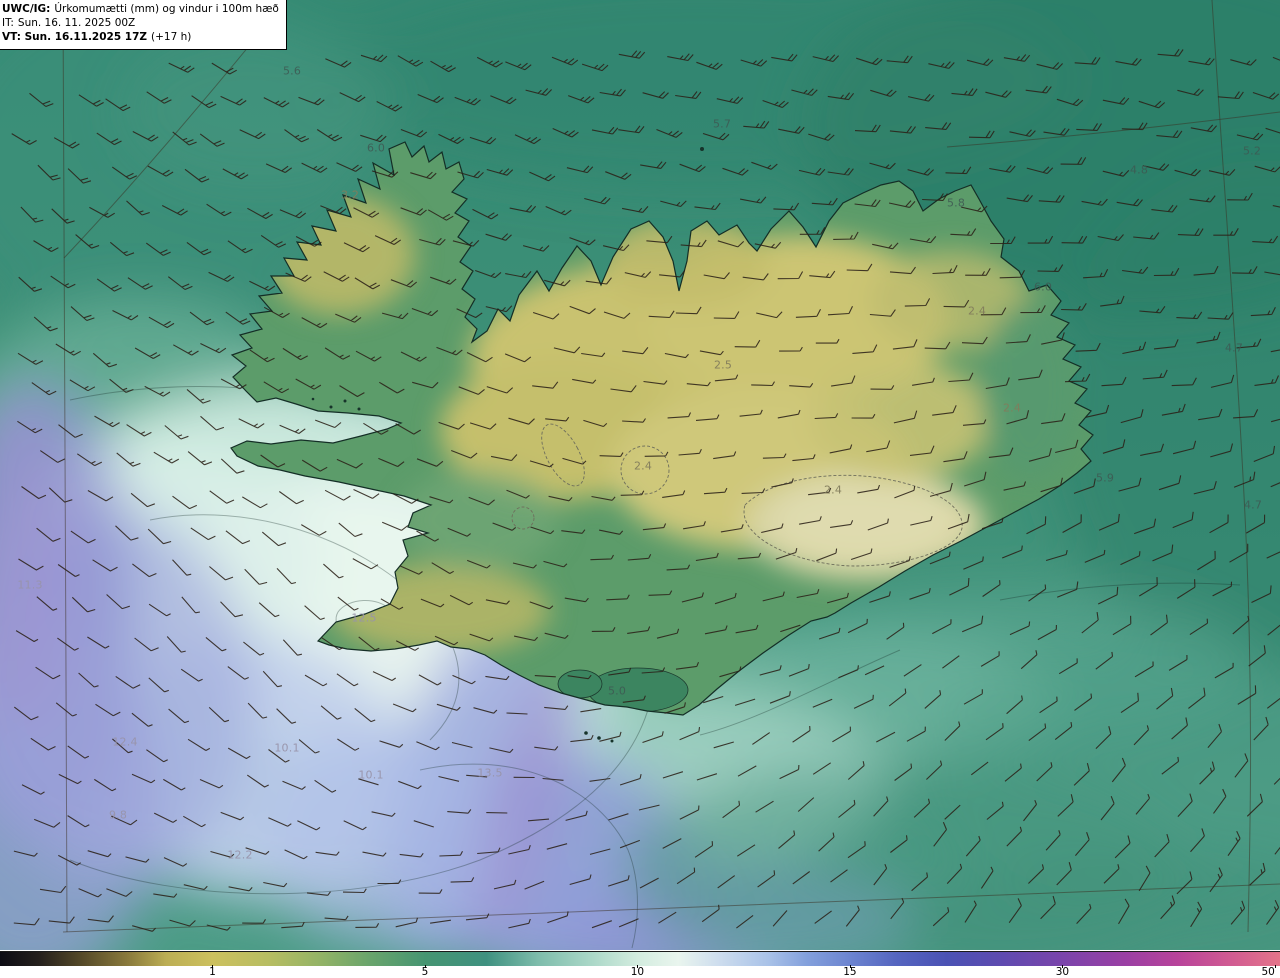 This screenshot has width=1280, height=978. What do you see at coordinates (75, 36) in the screenshot?
I see `valid-value: VT: Sun. 16.11.2025 17Z` at bounding box center [75, 36].